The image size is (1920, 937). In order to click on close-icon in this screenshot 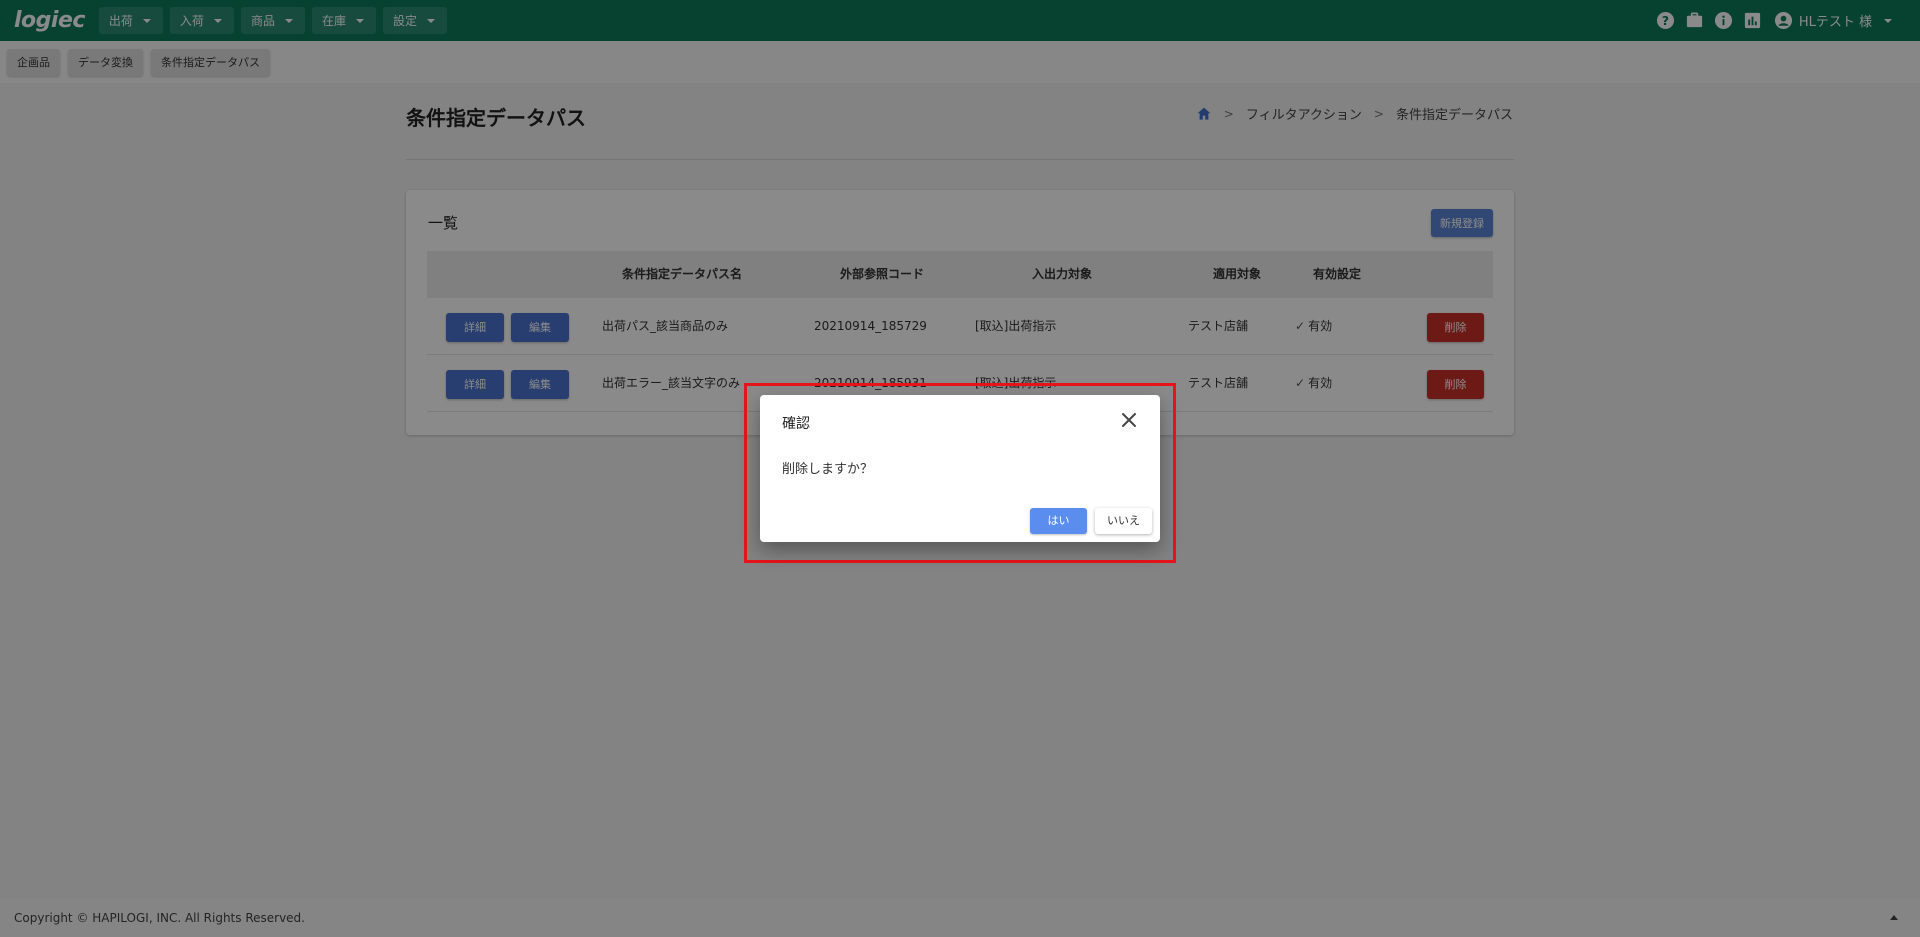, I will do `click(1129, 420)`.